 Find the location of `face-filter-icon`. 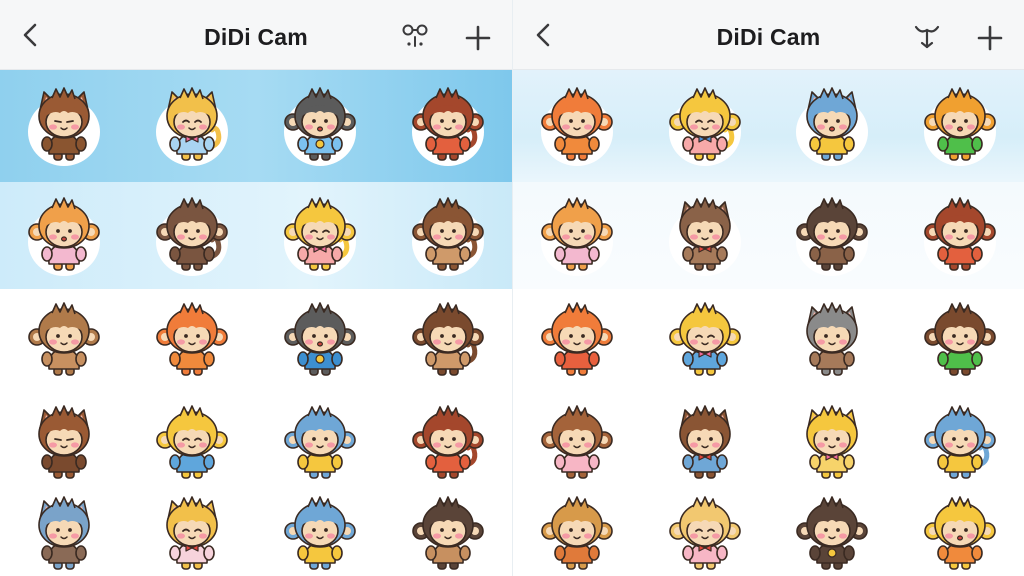

face-filter-icon is located at coordinates (415, 37).